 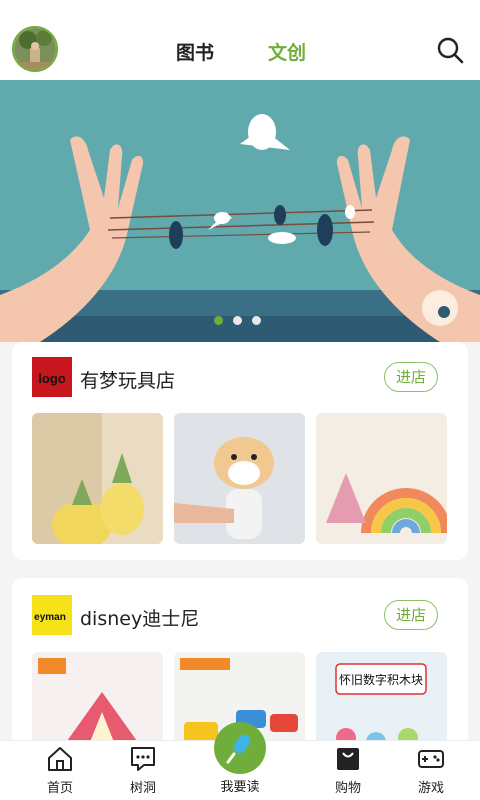 What do you see at coordinates (240, 40) in the screenshot?
I see `top-header: 图书 文创` at bounding box center [240, 40].